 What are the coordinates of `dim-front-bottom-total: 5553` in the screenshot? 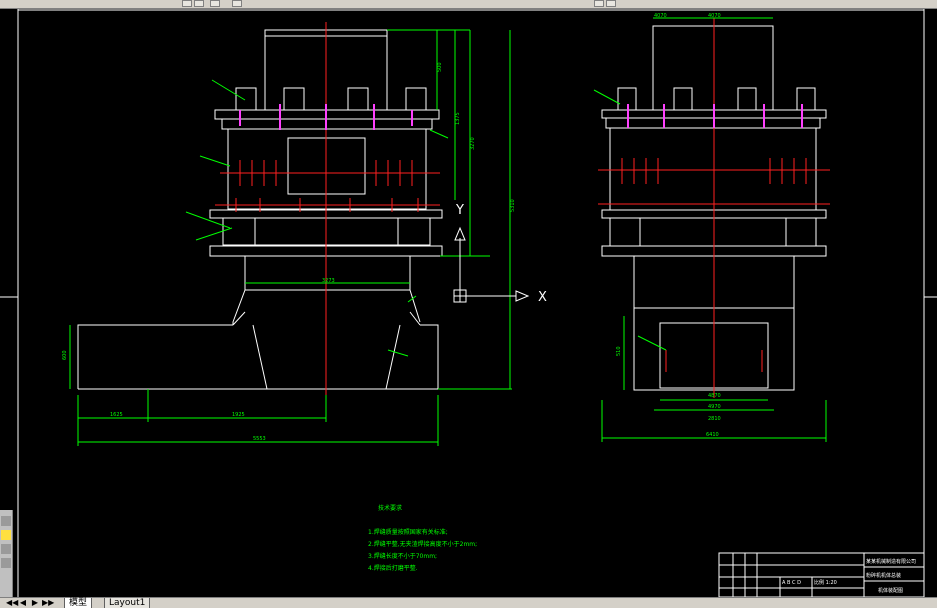 It's located at (259, 439).